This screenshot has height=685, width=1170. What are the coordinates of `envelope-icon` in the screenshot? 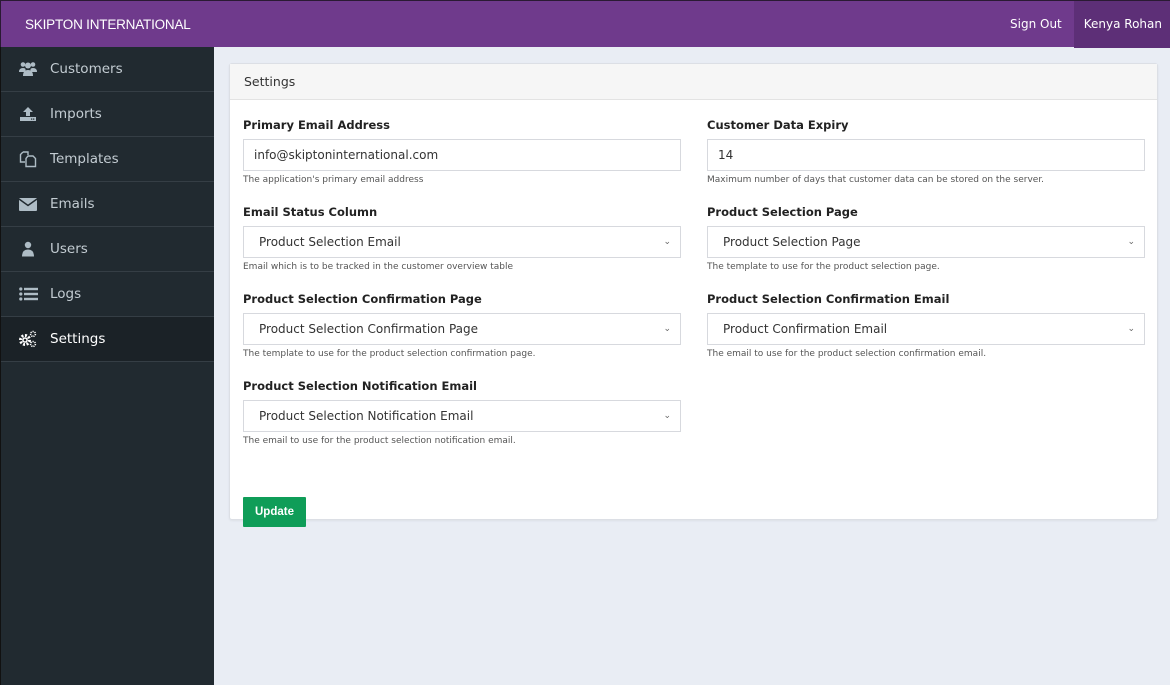 It's located at (28, 204).